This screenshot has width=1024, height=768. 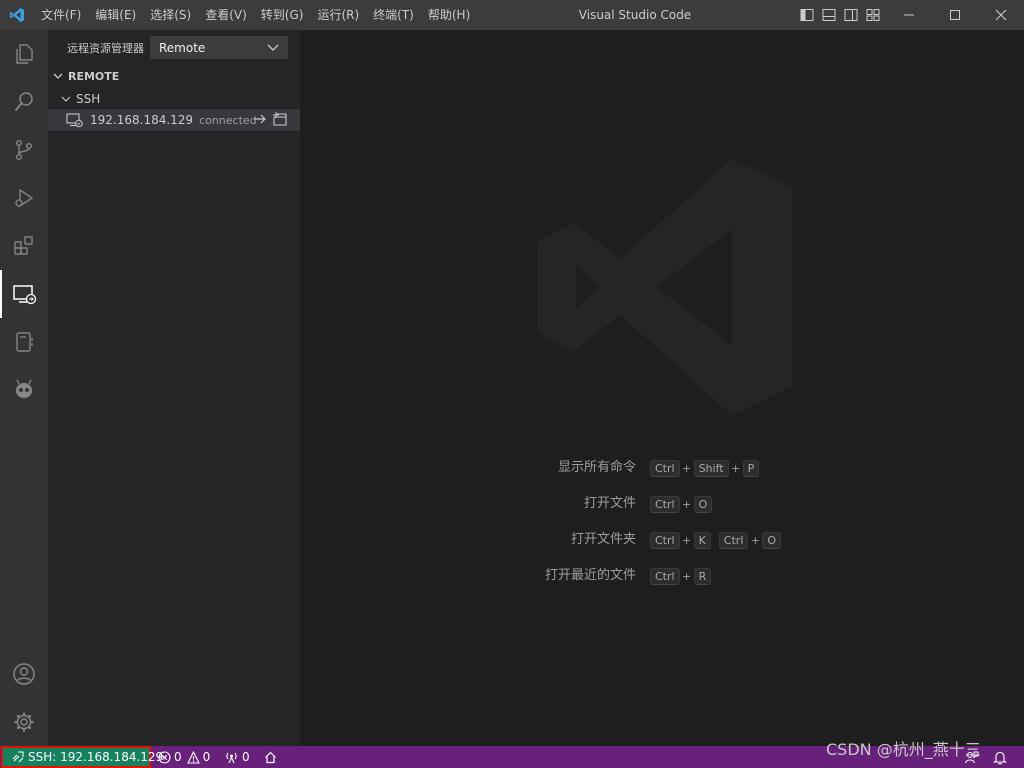 What do you see at coordinates (142, 120) in the screenshot?
I see `ssh-host-address: 192.168.184.129` at bounding box center [142, 120].